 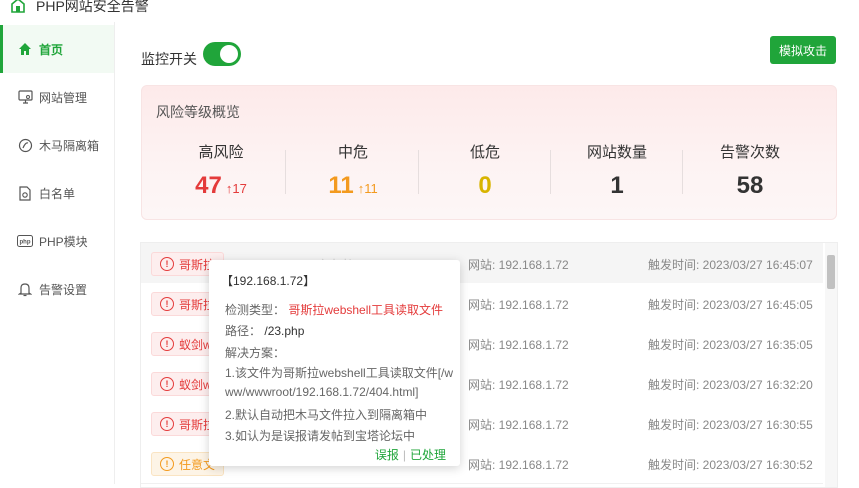 I want to click on stat-low-risk: 低危 0, so click(x=485, y=170).